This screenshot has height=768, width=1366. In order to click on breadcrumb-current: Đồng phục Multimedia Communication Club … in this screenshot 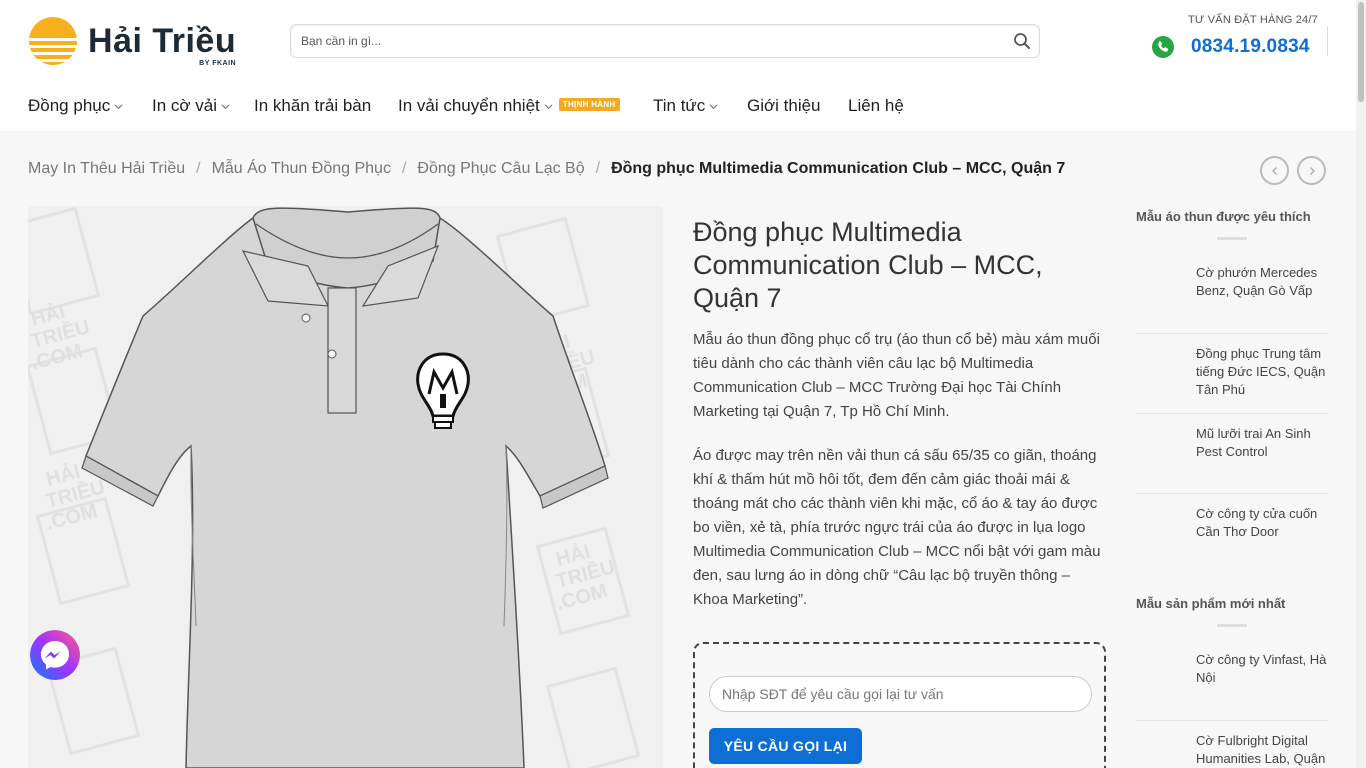, I will do `click(838, 168)`.